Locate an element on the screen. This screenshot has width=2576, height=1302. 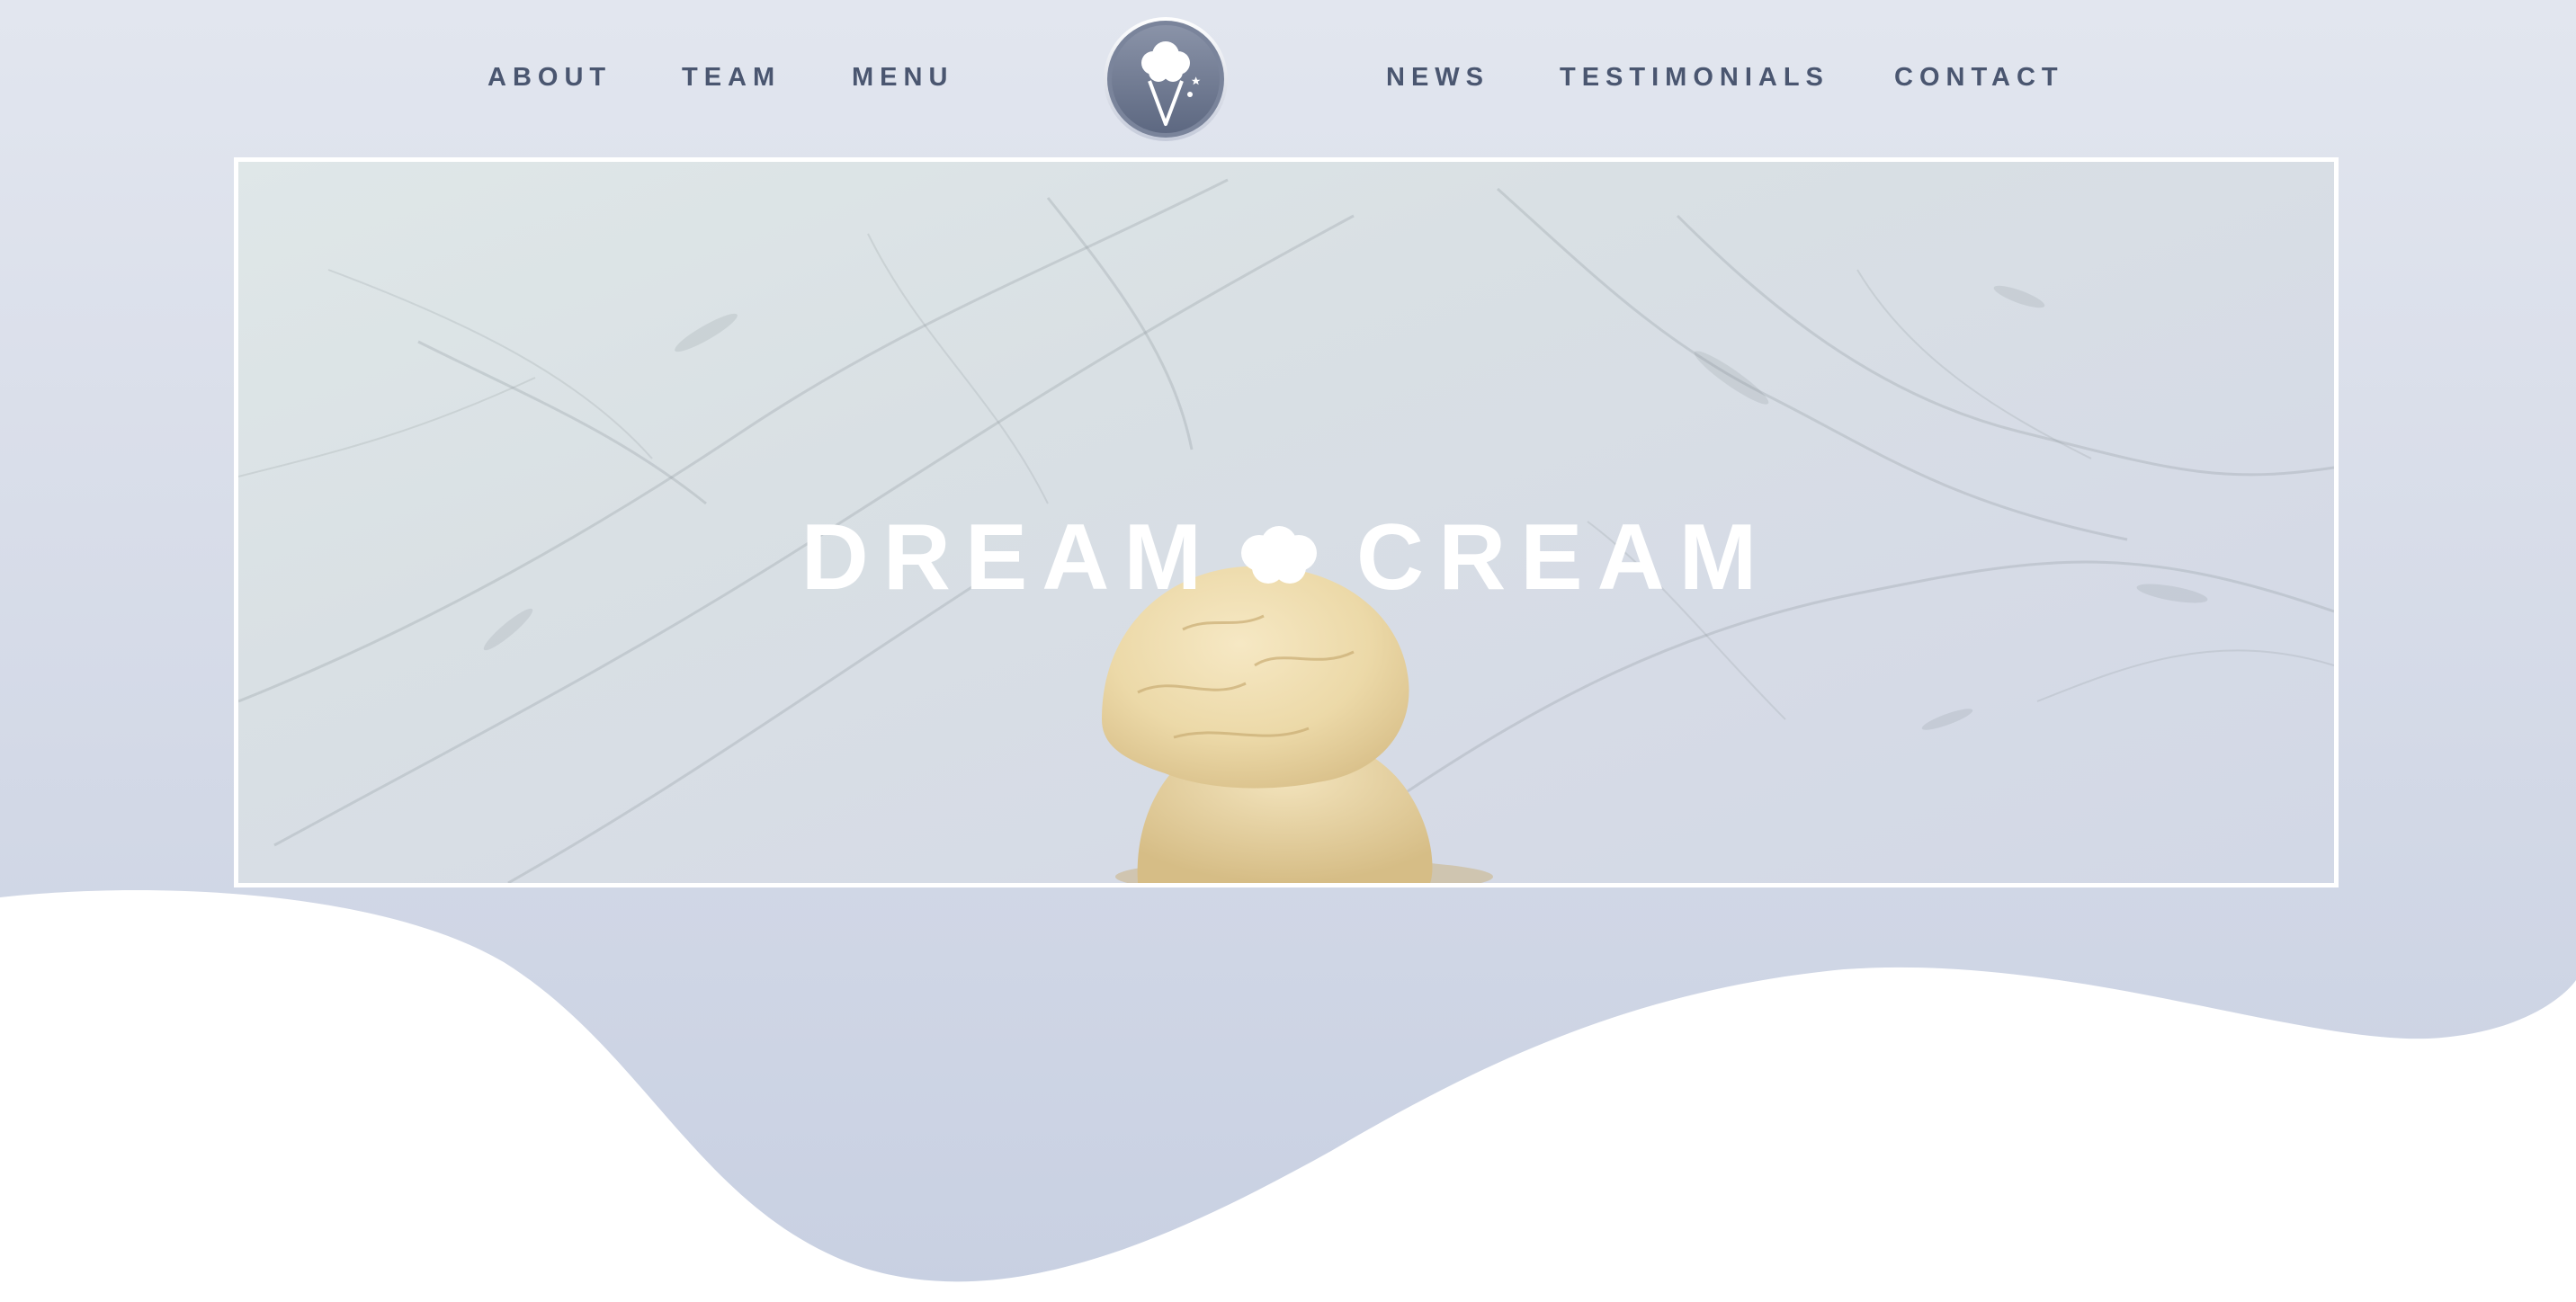
ice-cream-cone-icon is located at coordinates (1166, 79).